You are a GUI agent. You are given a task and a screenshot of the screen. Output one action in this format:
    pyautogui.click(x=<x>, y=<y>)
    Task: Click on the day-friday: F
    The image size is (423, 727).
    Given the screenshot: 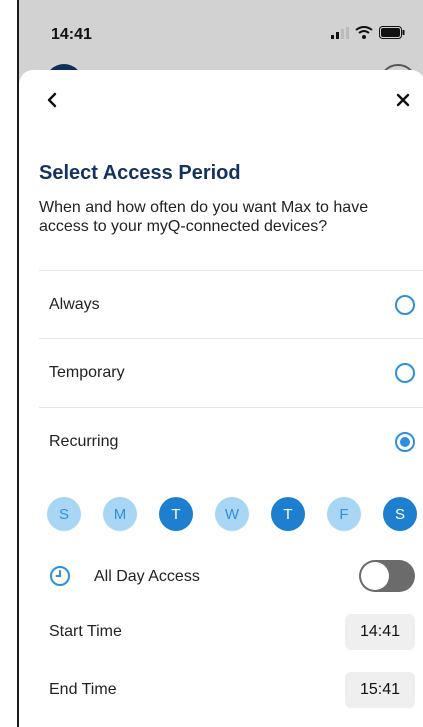 What is the action you would take?
    pyautogui.click(x=344, y=514)
    